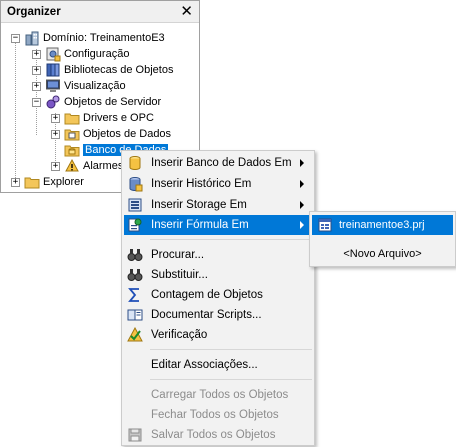  What do you see at coordinates (179, 335) in the screenshot?
I see `menu-item-label: Verificação` at bounding box center [179, 335].